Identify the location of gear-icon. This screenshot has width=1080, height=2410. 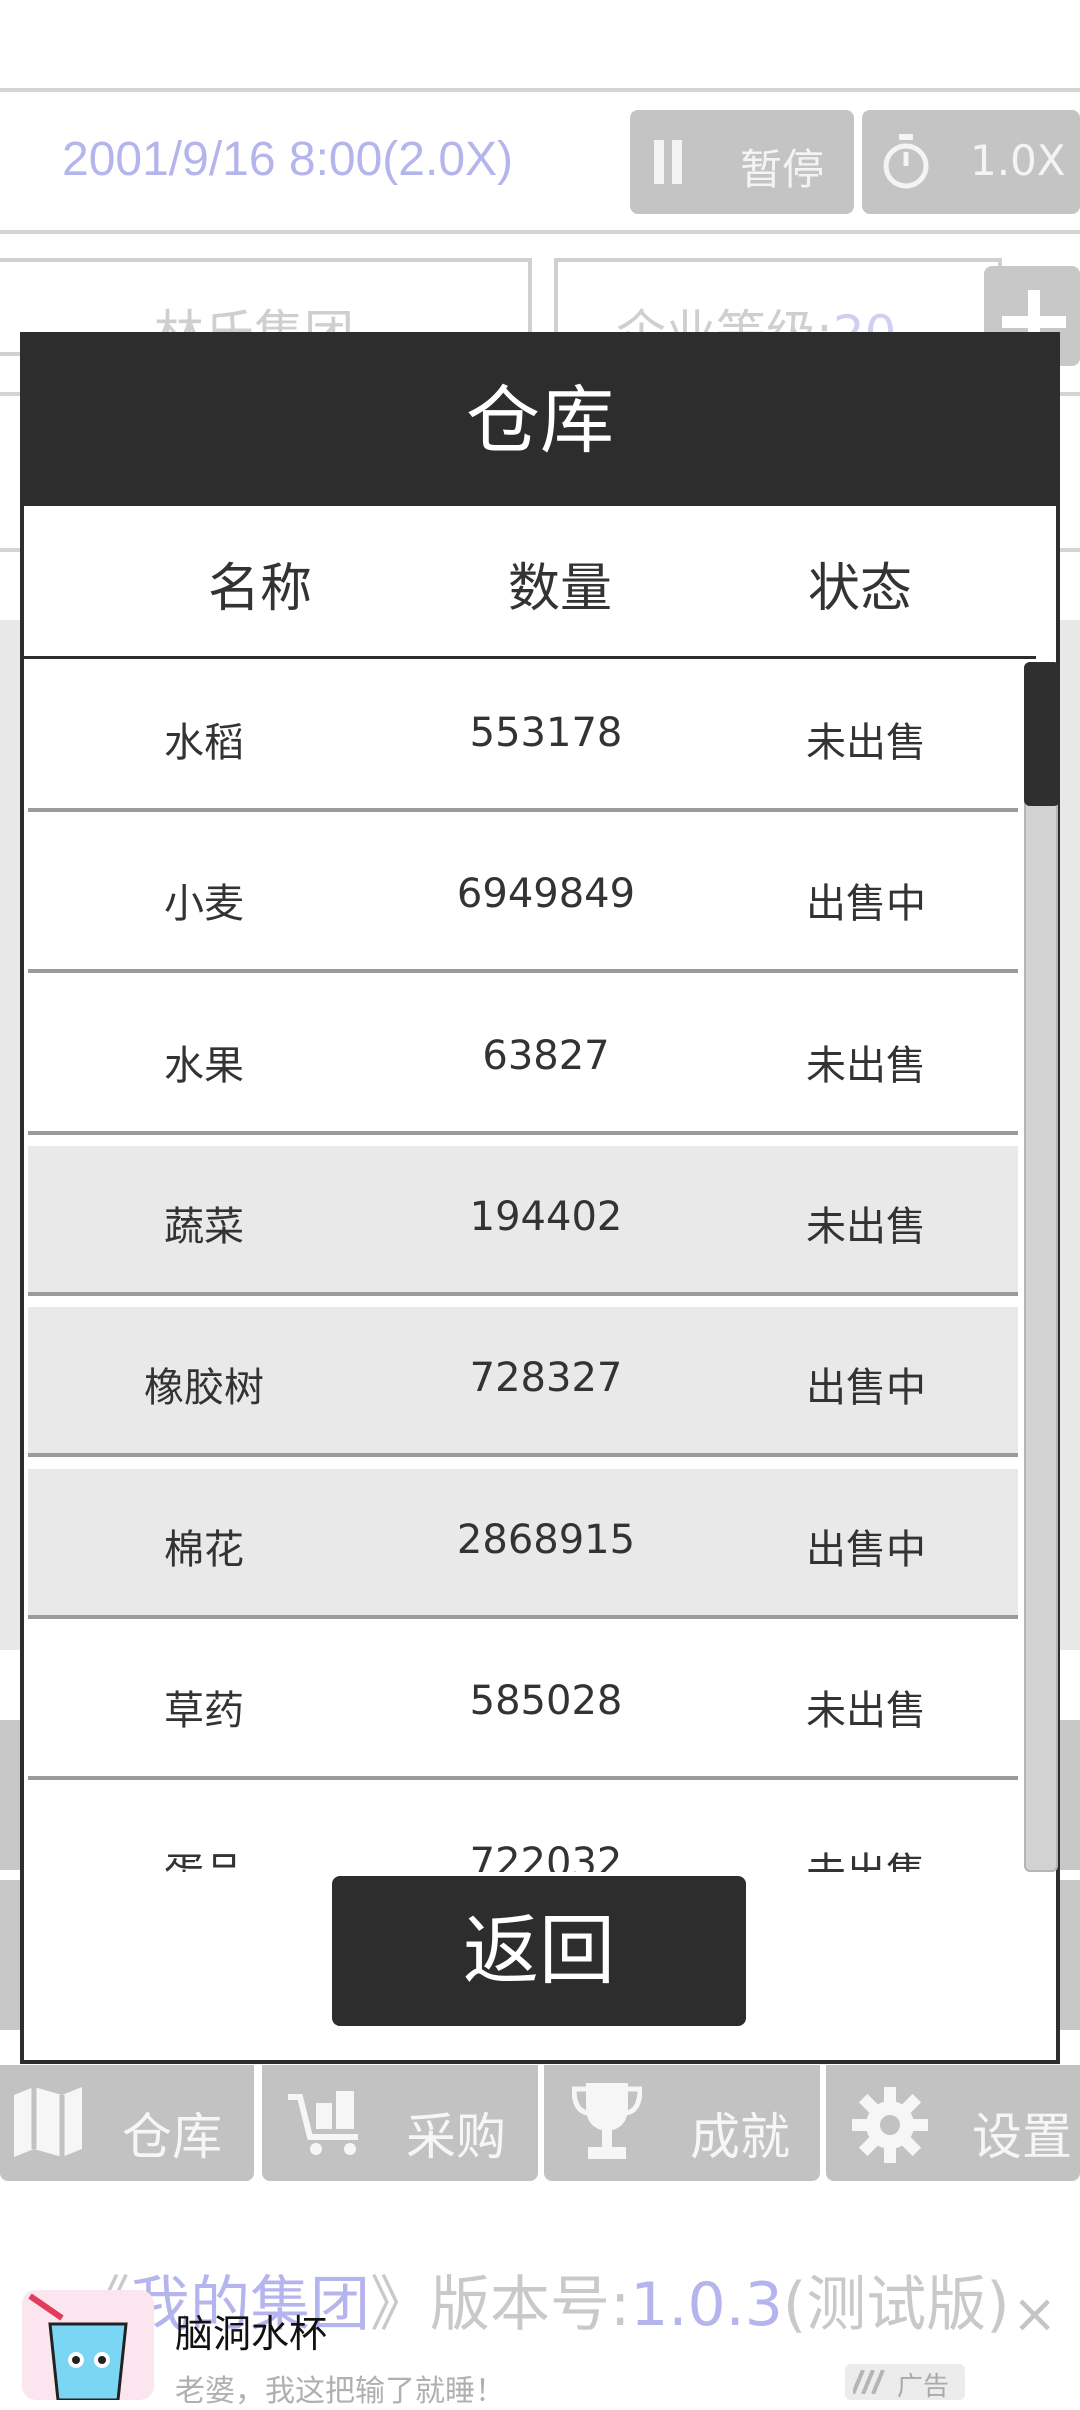
(890, 2125).